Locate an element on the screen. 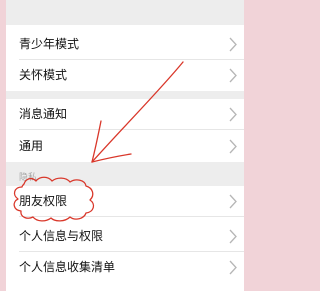 The height and width of the screenshot is (291, 320). row-label: 关怀模式 is located at coordinates (43, 75).